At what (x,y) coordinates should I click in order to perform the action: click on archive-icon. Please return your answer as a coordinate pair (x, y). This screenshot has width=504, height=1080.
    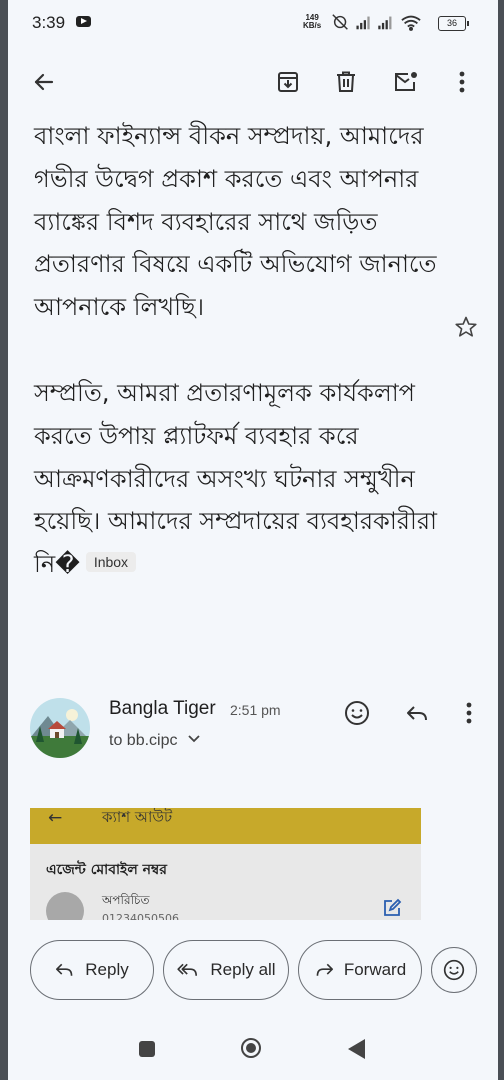
    Looking at the image, I should click on (288, 82).